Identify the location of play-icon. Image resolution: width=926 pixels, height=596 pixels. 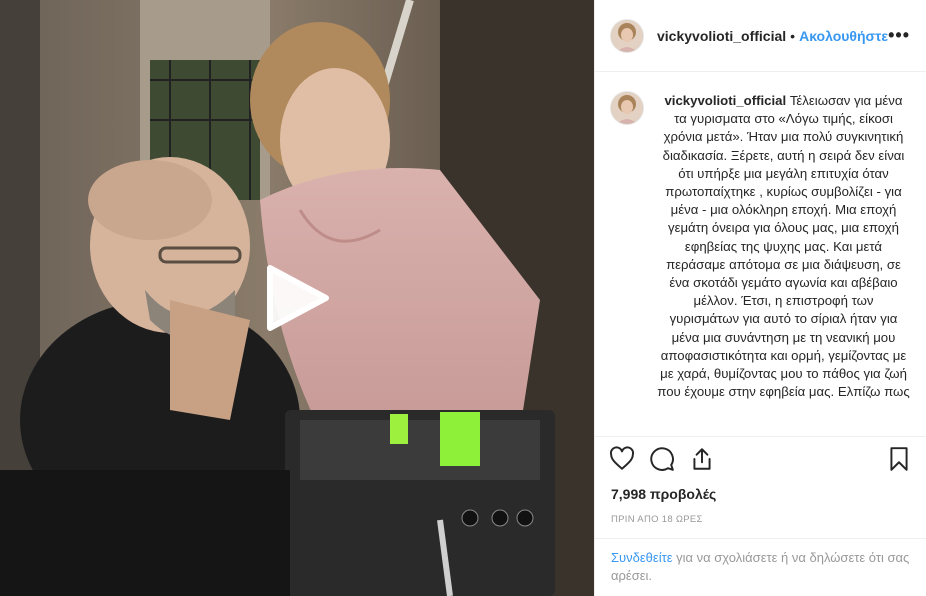
(296, 298).